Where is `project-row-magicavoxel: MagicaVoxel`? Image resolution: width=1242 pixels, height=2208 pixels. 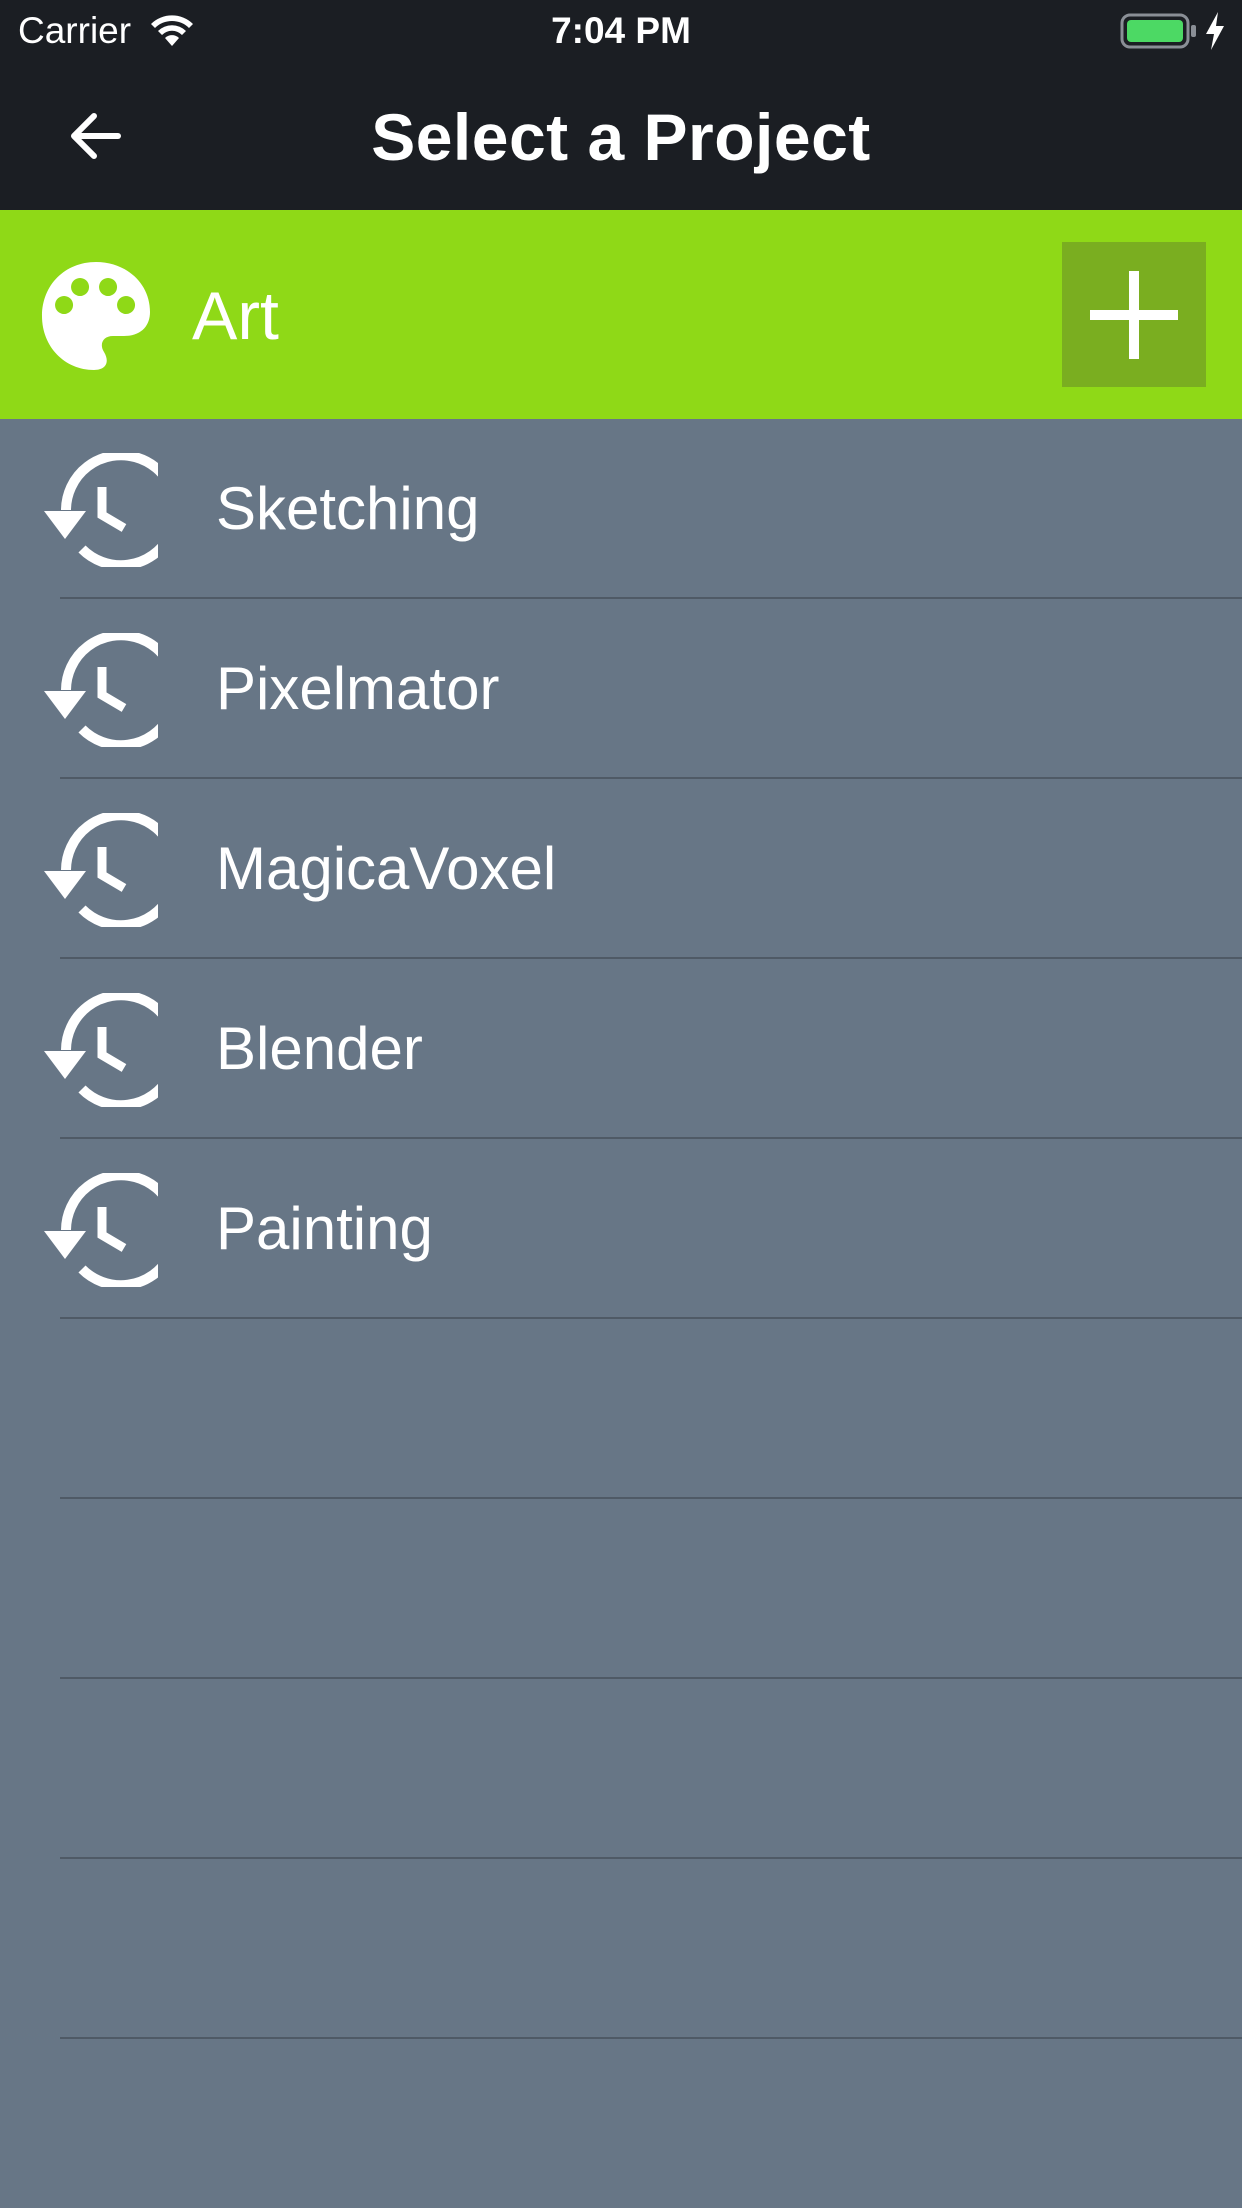
project-row-magicavoxel: MagicaVoxel is located at coordinates (621, 869).